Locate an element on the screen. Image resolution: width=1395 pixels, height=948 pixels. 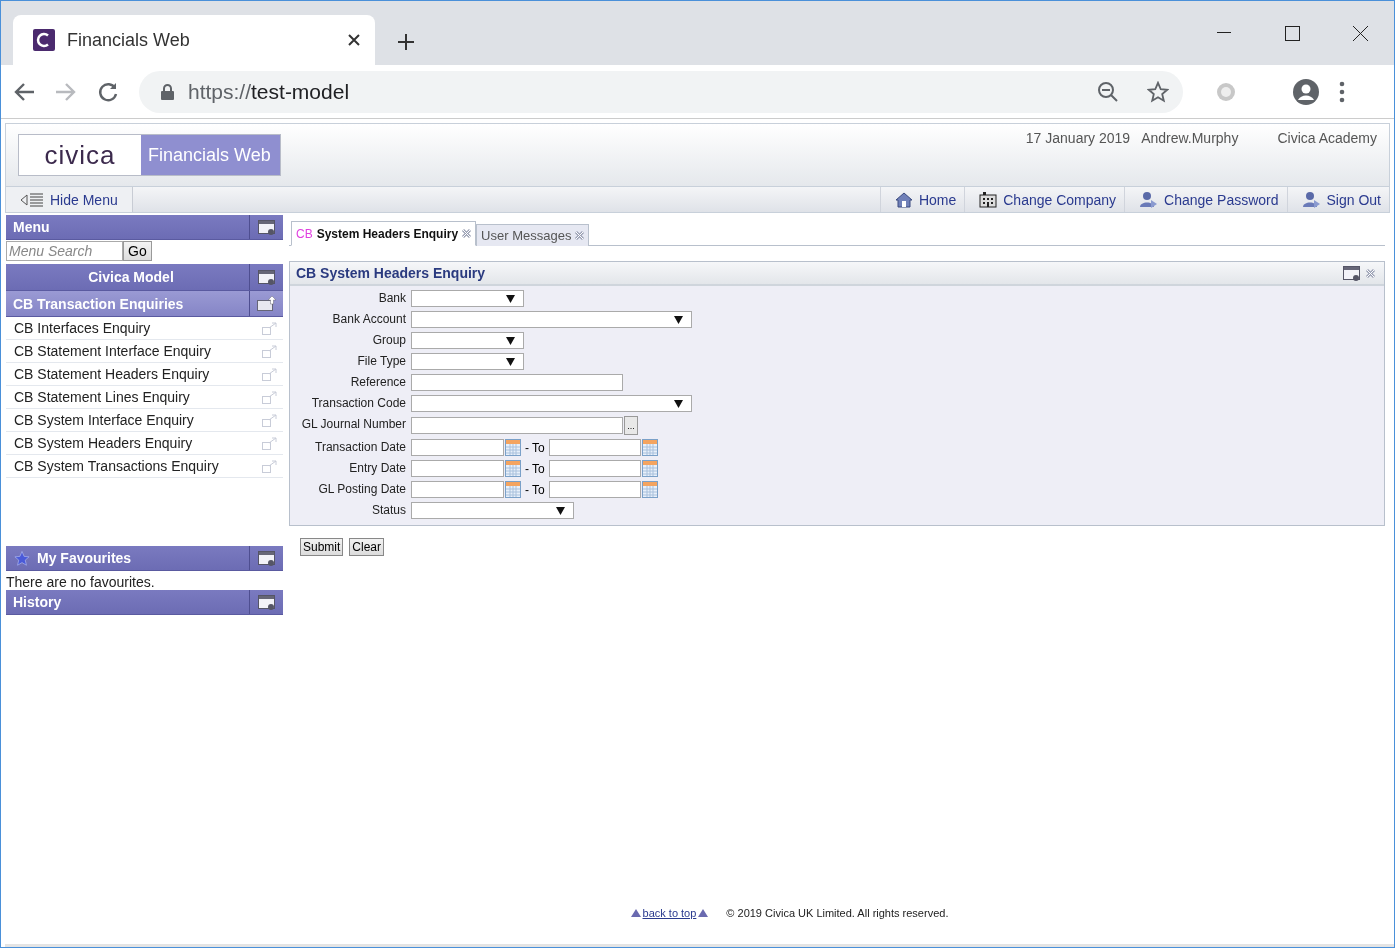
building-icon is located at coordinates (988, 199).